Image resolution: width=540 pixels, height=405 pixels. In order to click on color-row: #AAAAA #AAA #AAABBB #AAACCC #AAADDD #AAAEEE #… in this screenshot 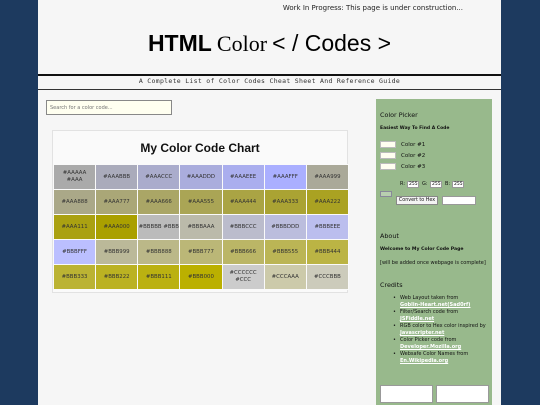, I will do `click(201, 177)`.